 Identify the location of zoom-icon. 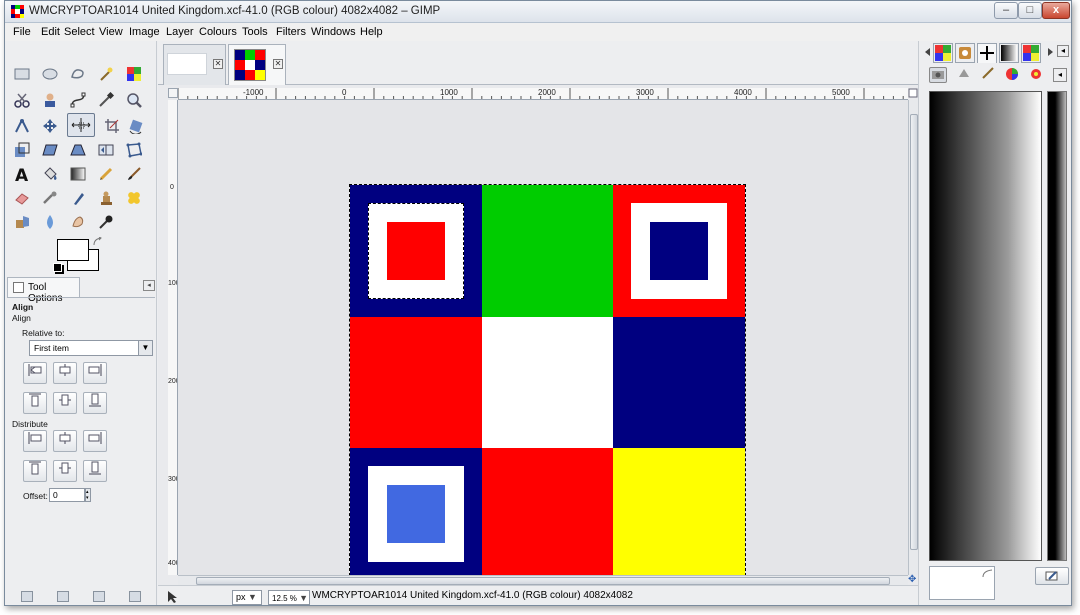
(134, 100).